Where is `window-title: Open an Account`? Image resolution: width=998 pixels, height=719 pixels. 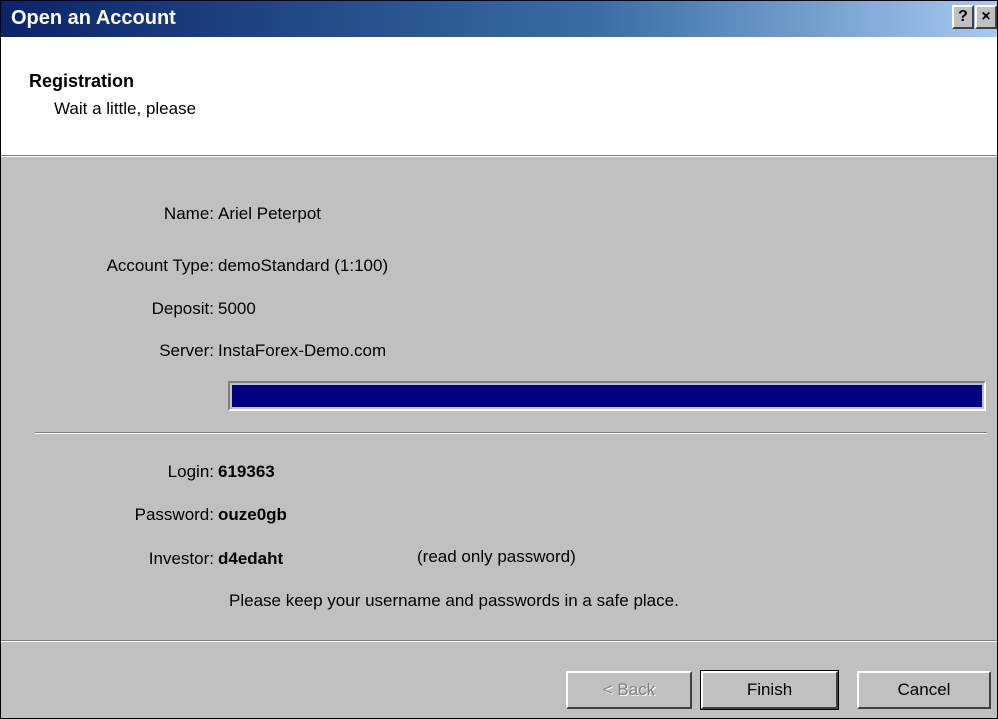 window-title: Open an Account is located at coordinates (93, 18).